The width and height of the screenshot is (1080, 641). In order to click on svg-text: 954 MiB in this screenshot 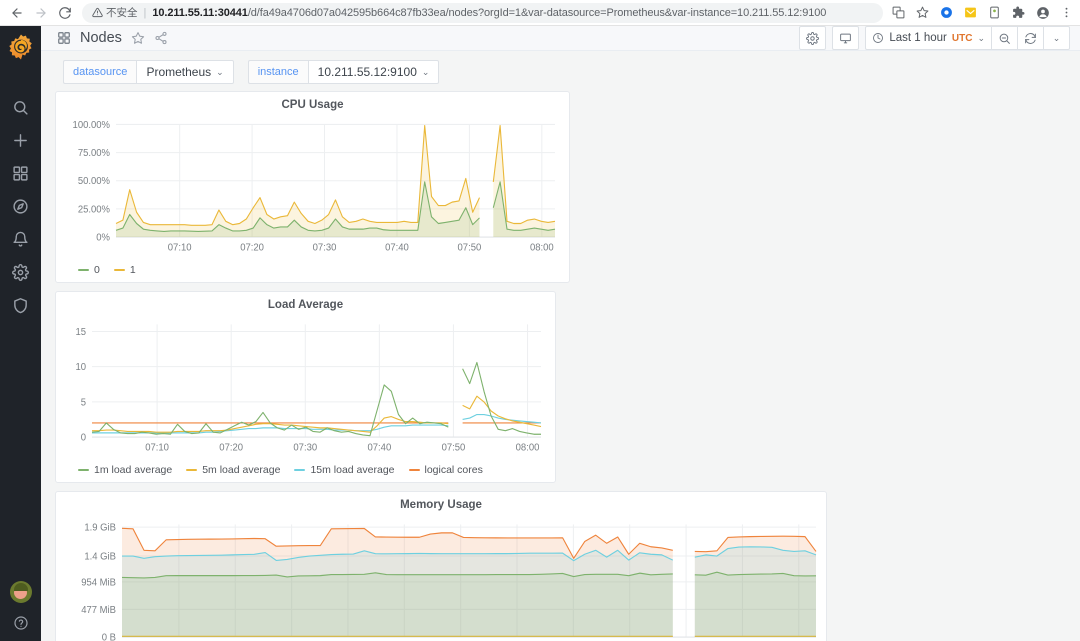, I will do `click(98, 582)`.